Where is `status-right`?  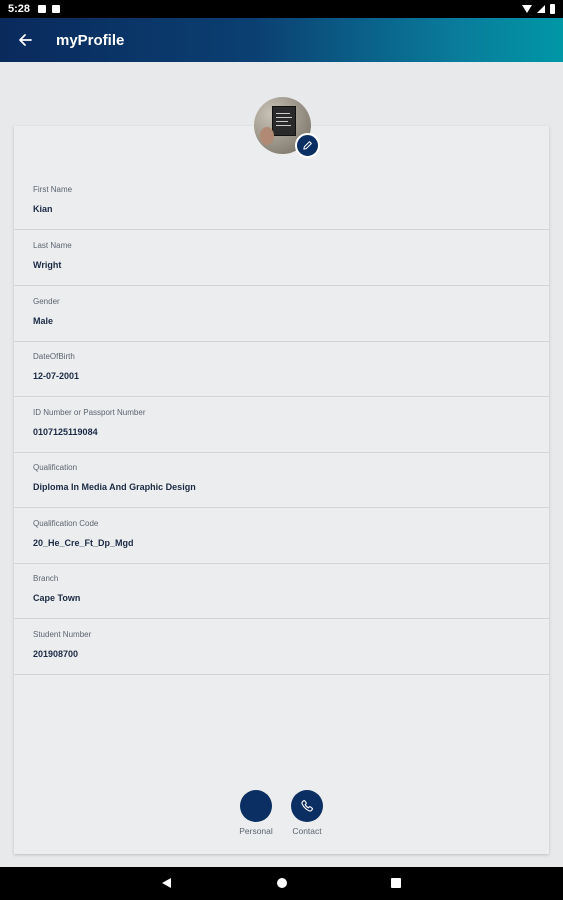
status-right is located at coordinates (538, 9).